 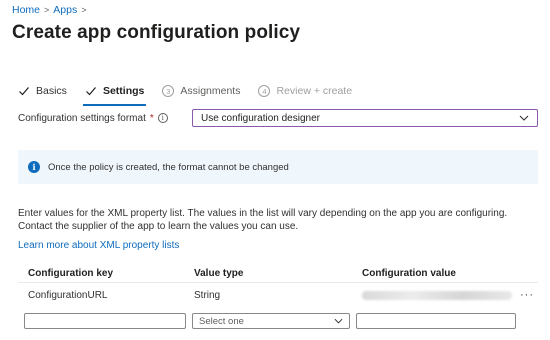 I want to click on format-select-value: Use configuration designer, so click(x=260, y=118).